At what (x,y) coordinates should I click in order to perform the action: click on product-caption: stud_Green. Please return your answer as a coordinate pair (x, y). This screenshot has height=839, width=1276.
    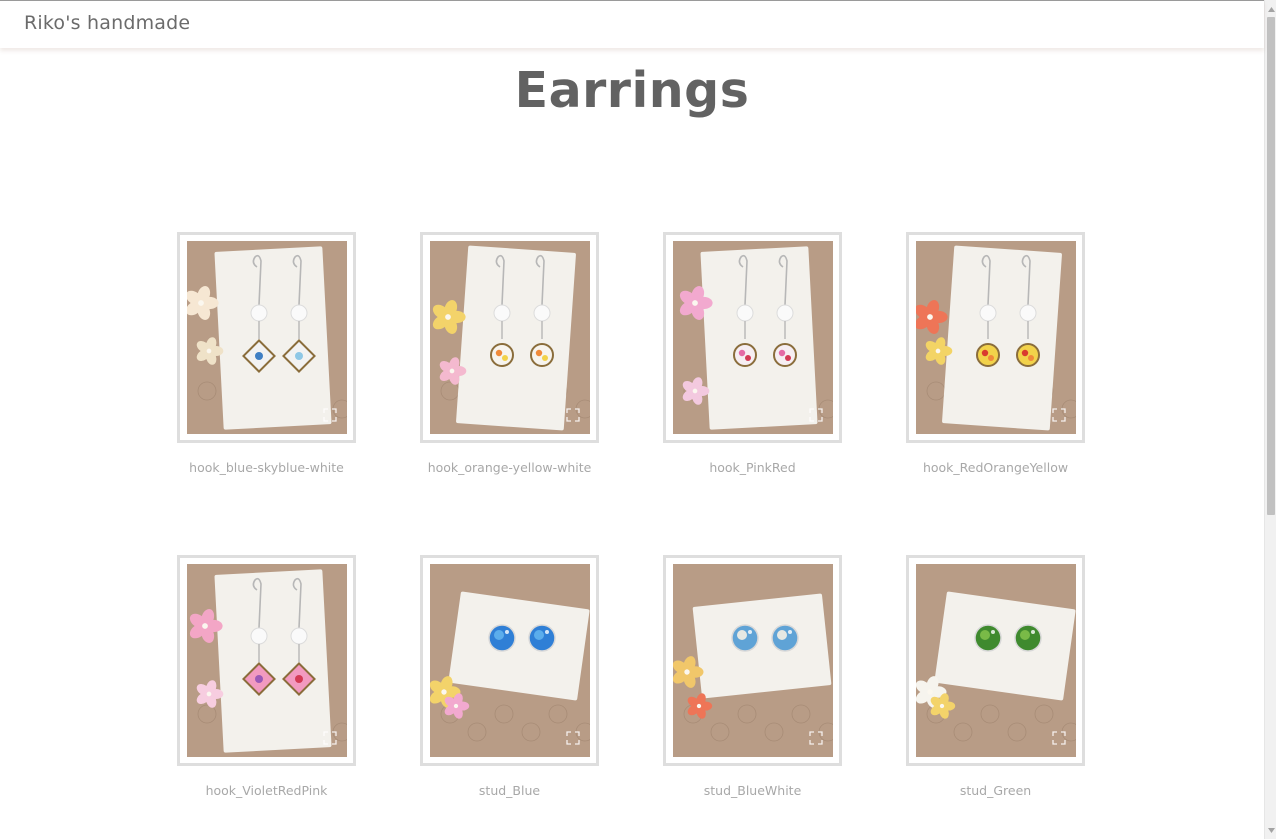
    Looking at the image, I should click on (995, 790).